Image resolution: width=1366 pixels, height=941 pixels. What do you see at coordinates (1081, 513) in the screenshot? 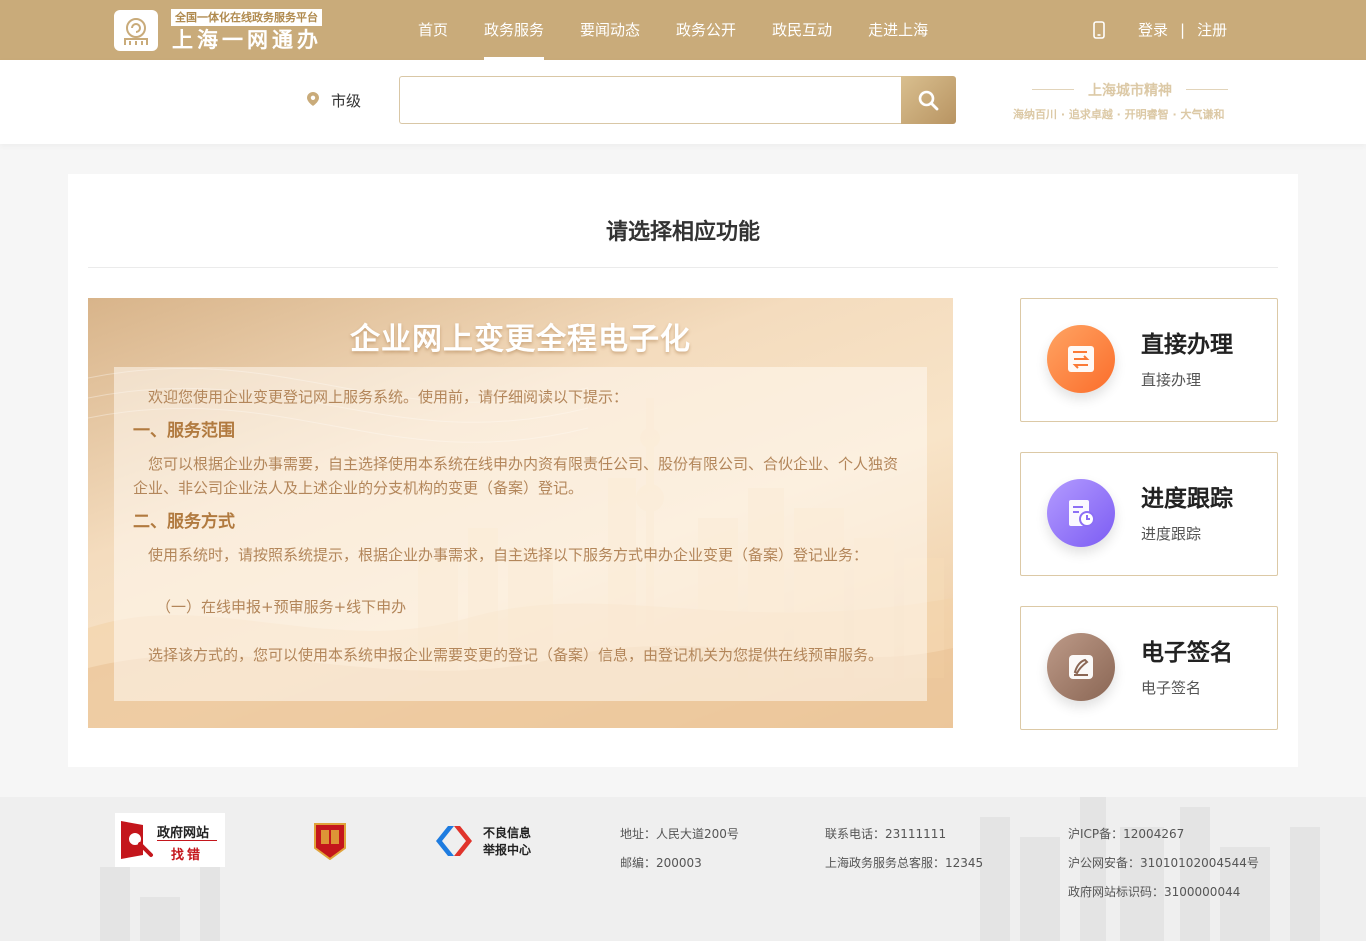
I see `document-clock-icon` at bounding box center [1081, 513].